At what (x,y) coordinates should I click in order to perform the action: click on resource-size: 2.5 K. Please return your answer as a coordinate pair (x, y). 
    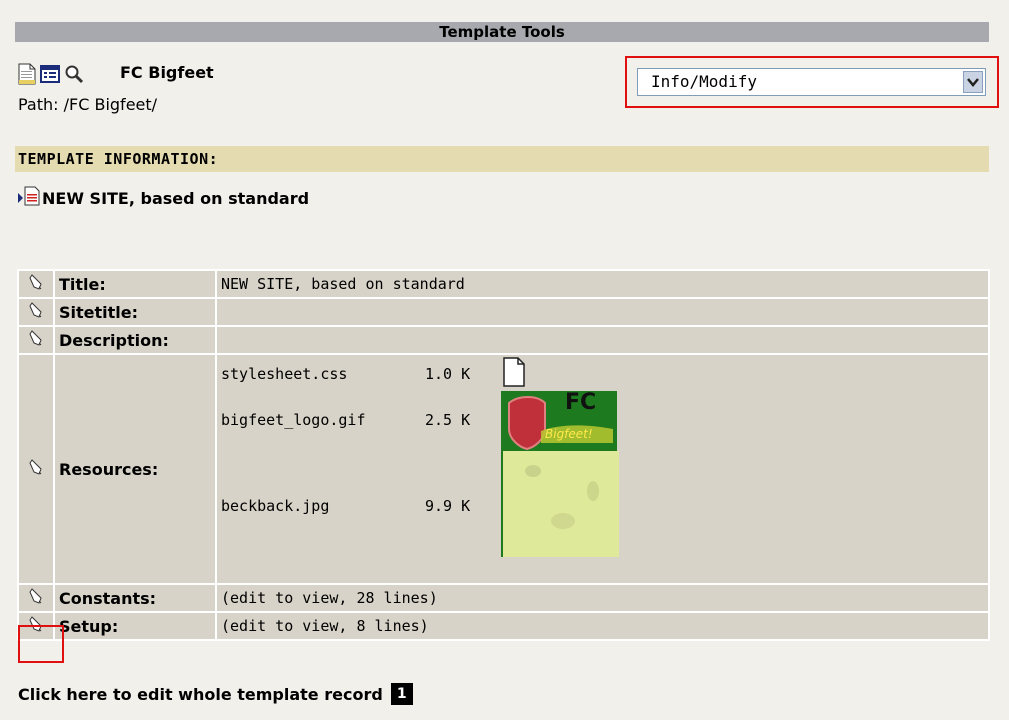
    Looking at the image, I should click on (448, 420).